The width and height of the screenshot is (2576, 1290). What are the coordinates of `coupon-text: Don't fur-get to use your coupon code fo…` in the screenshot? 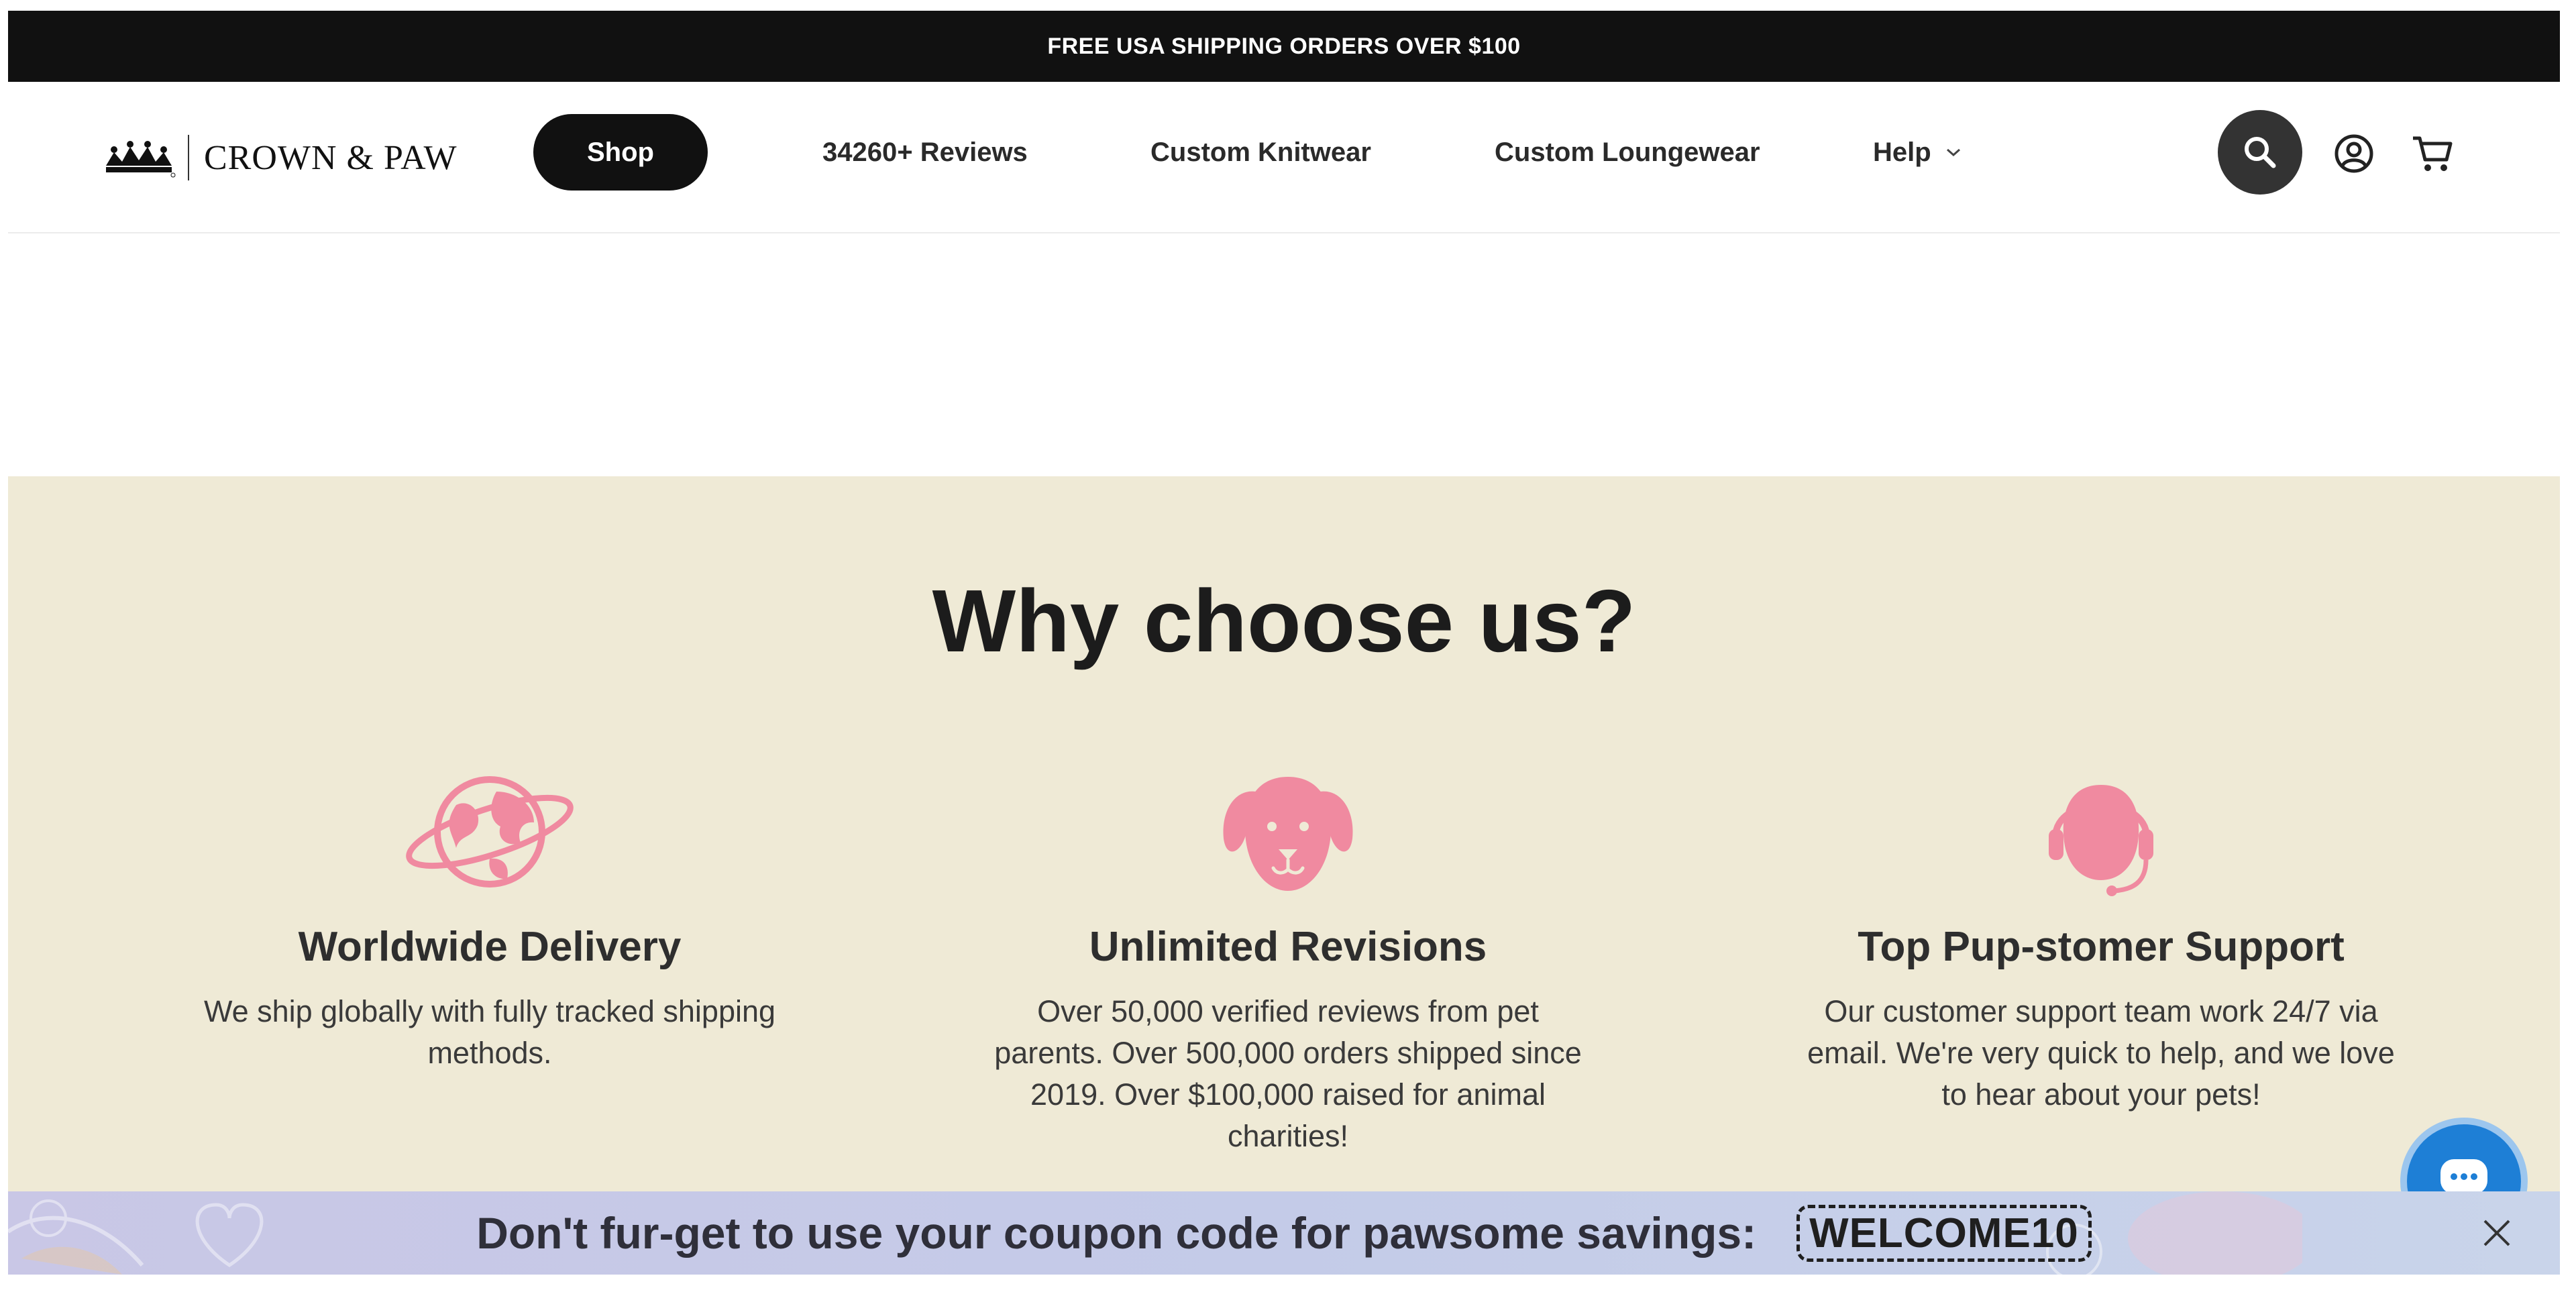 It's located at (1116, 1233).